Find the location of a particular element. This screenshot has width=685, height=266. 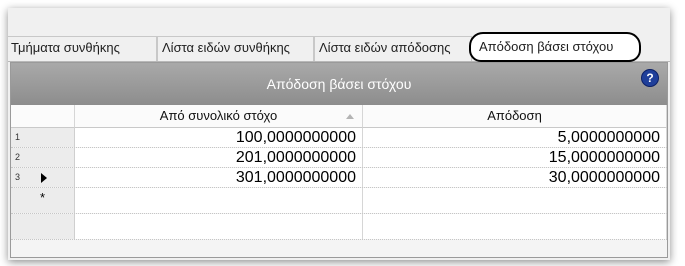

grid-caption-text: Απόδοση βάσει στόχου is located at coordinates (339, 84).